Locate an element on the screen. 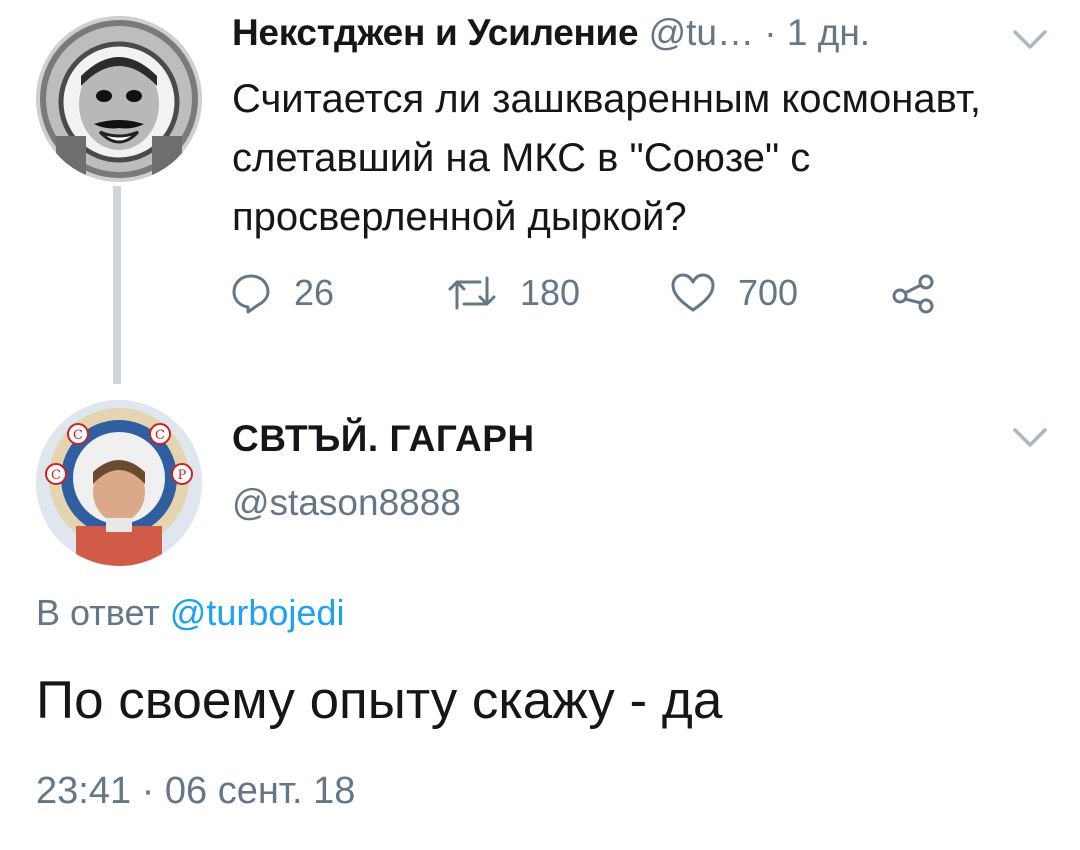 The image size is (1080, 850). gagarin-icon-avatar-image: С С С Р is located at coordinates (119, 483).